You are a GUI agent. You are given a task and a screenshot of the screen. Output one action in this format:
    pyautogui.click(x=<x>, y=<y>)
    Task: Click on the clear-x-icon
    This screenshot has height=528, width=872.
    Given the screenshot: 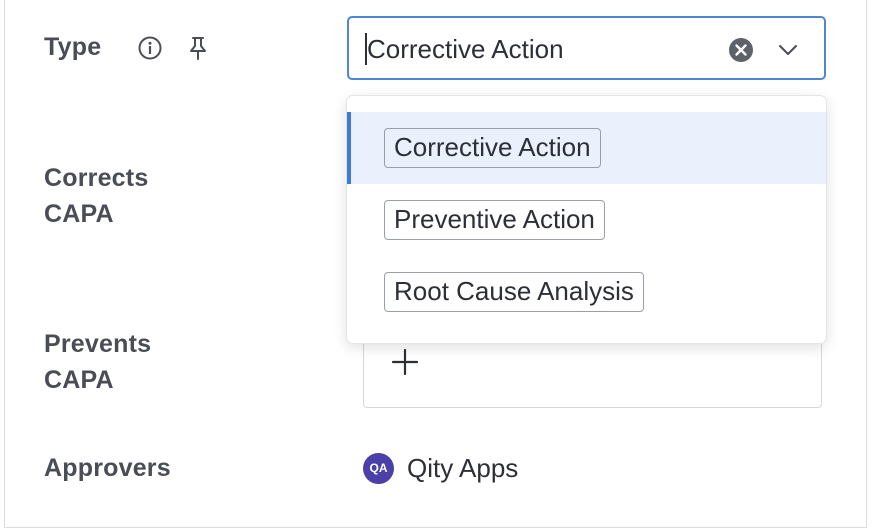 What is the action you would take?
    pyautogui.click(x=741, y=50)
    